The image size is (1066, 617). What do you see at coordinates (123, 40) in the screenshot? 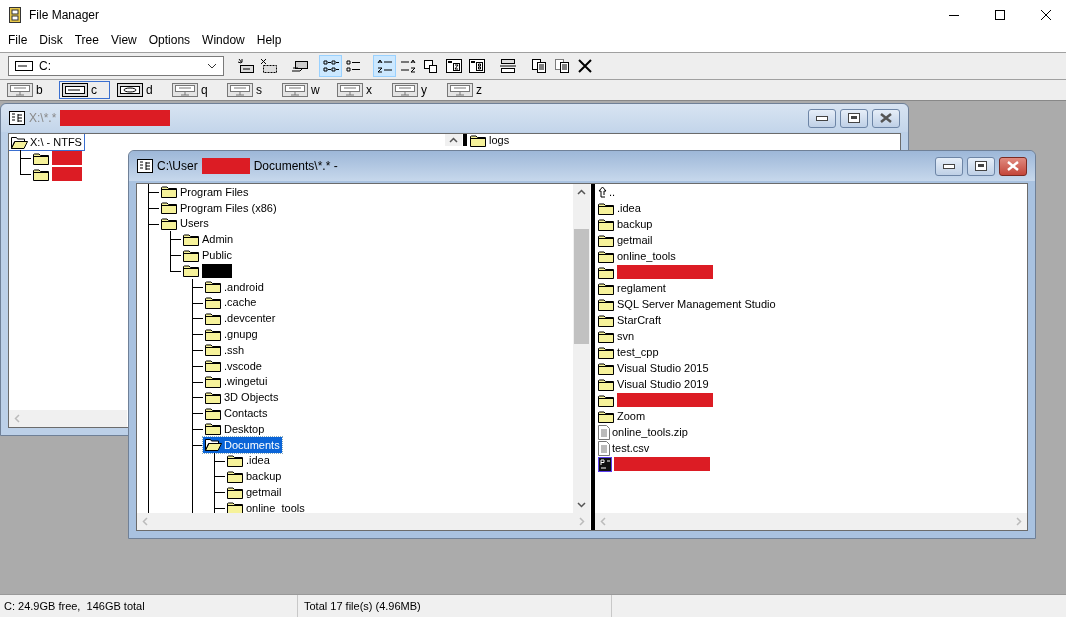
I see `menu-item: View` at bounding box center [123, 40].